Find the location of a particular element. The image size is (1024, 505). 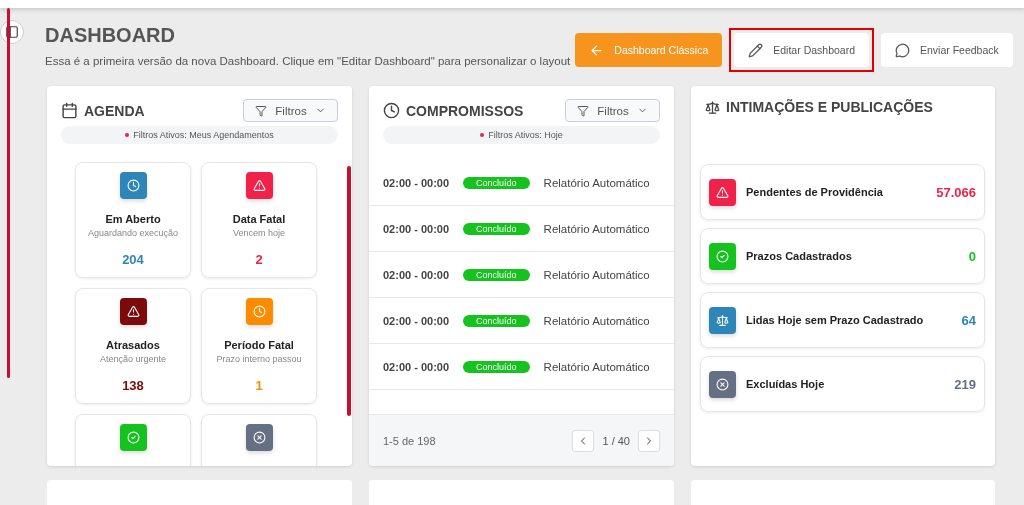

tile-title: Período Fatal is located at coordinates (259, 345).